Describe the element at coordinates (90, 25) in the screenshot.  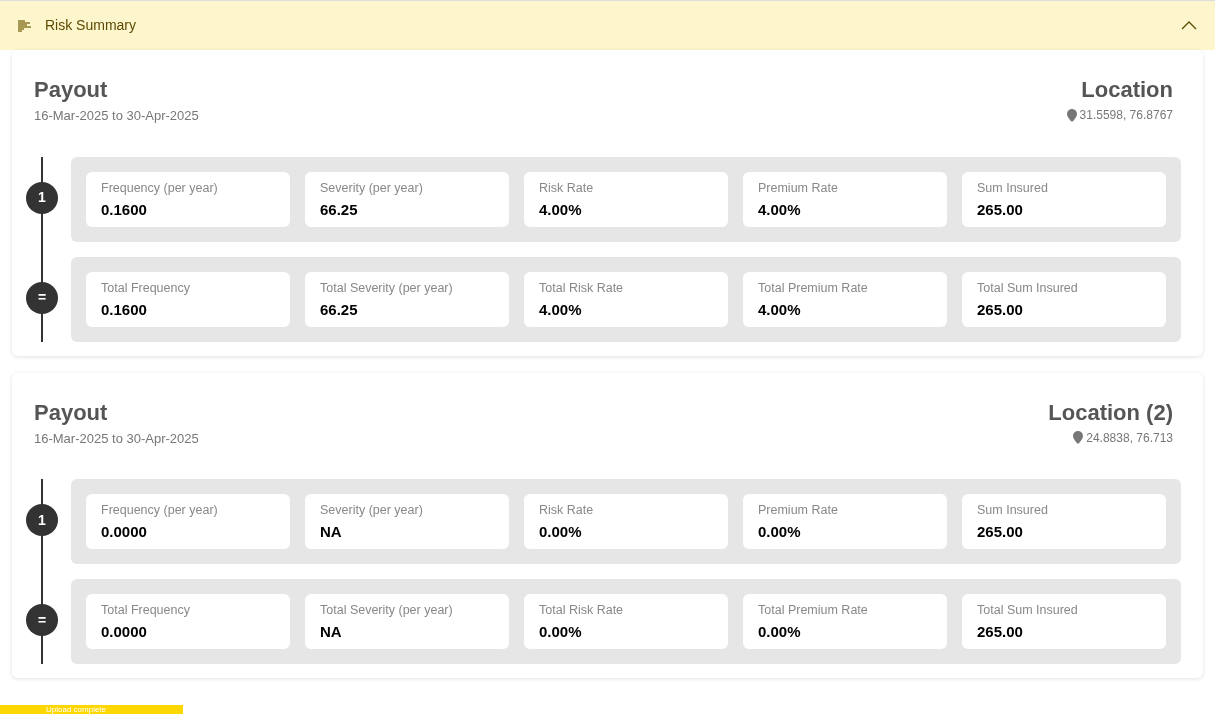
I see `panel-title: Risk Summary` at that location.